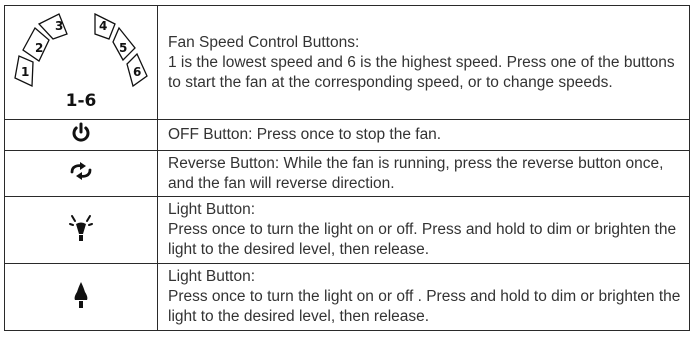 The width and height of the screenshot is (695, 364). I want to click on row-title: Fan Speed Control Buttons:, so click(264, 42).